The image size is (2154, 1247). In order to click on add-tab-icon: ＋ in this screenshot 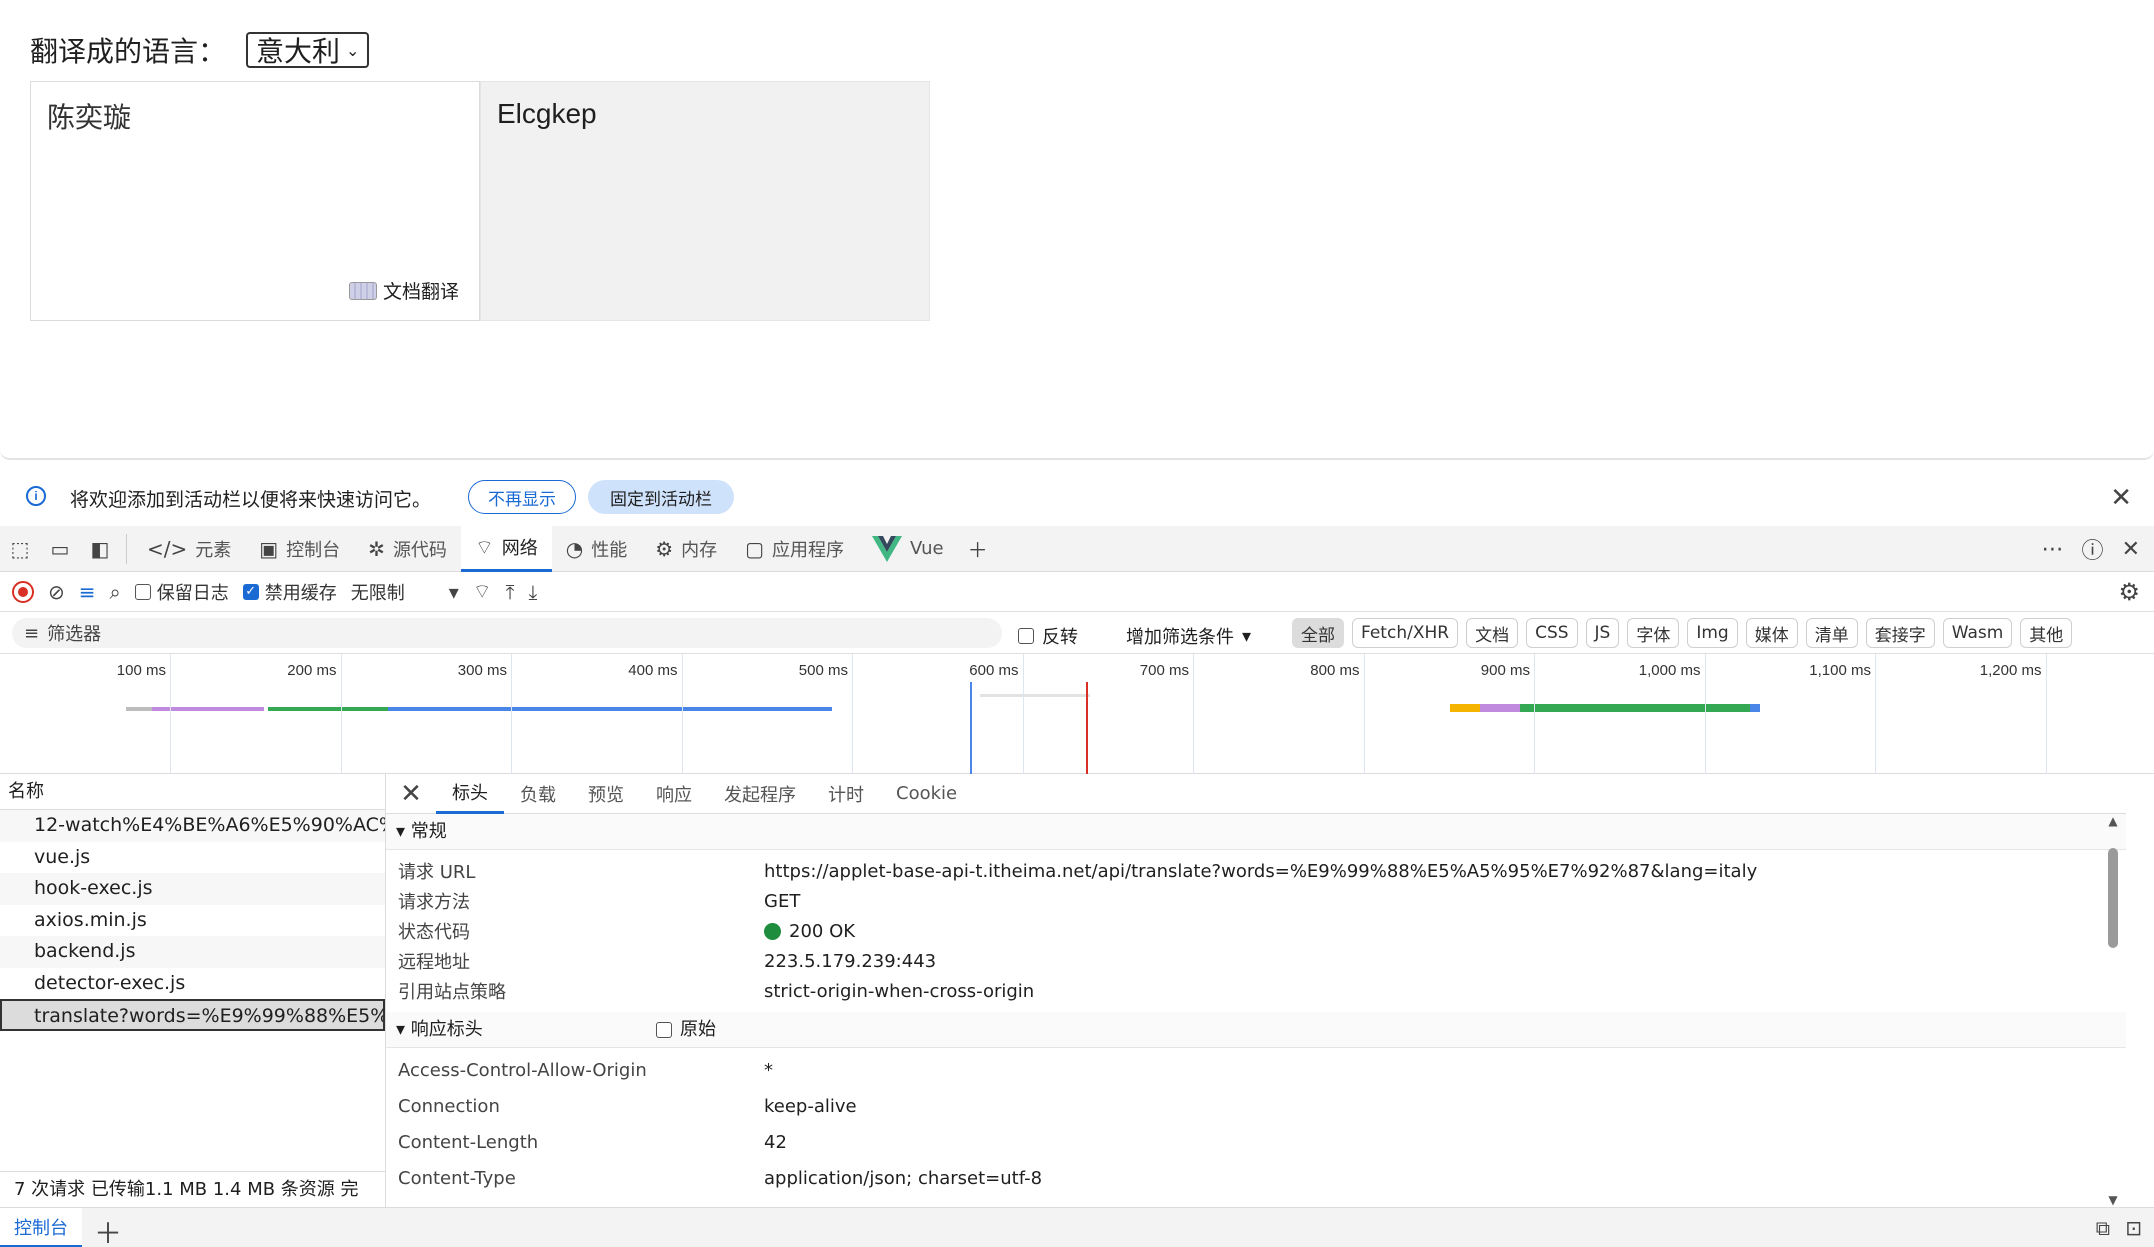, I will do `click(978, 549)`.